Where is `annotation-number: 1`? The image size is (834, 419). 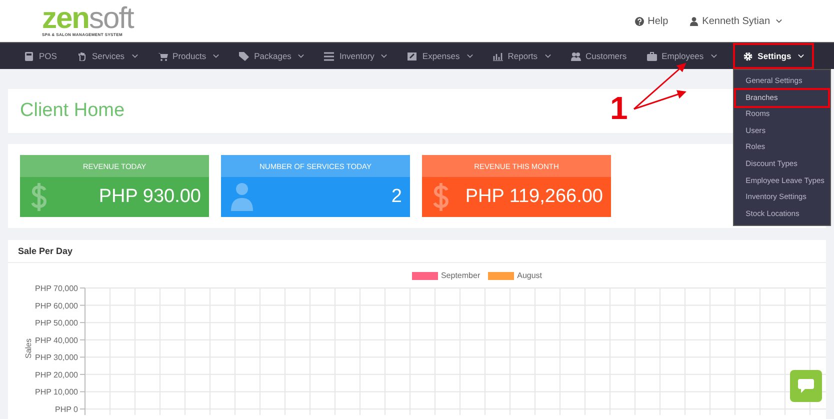 annotation-number: 1 is located at coordinates (619, 108).